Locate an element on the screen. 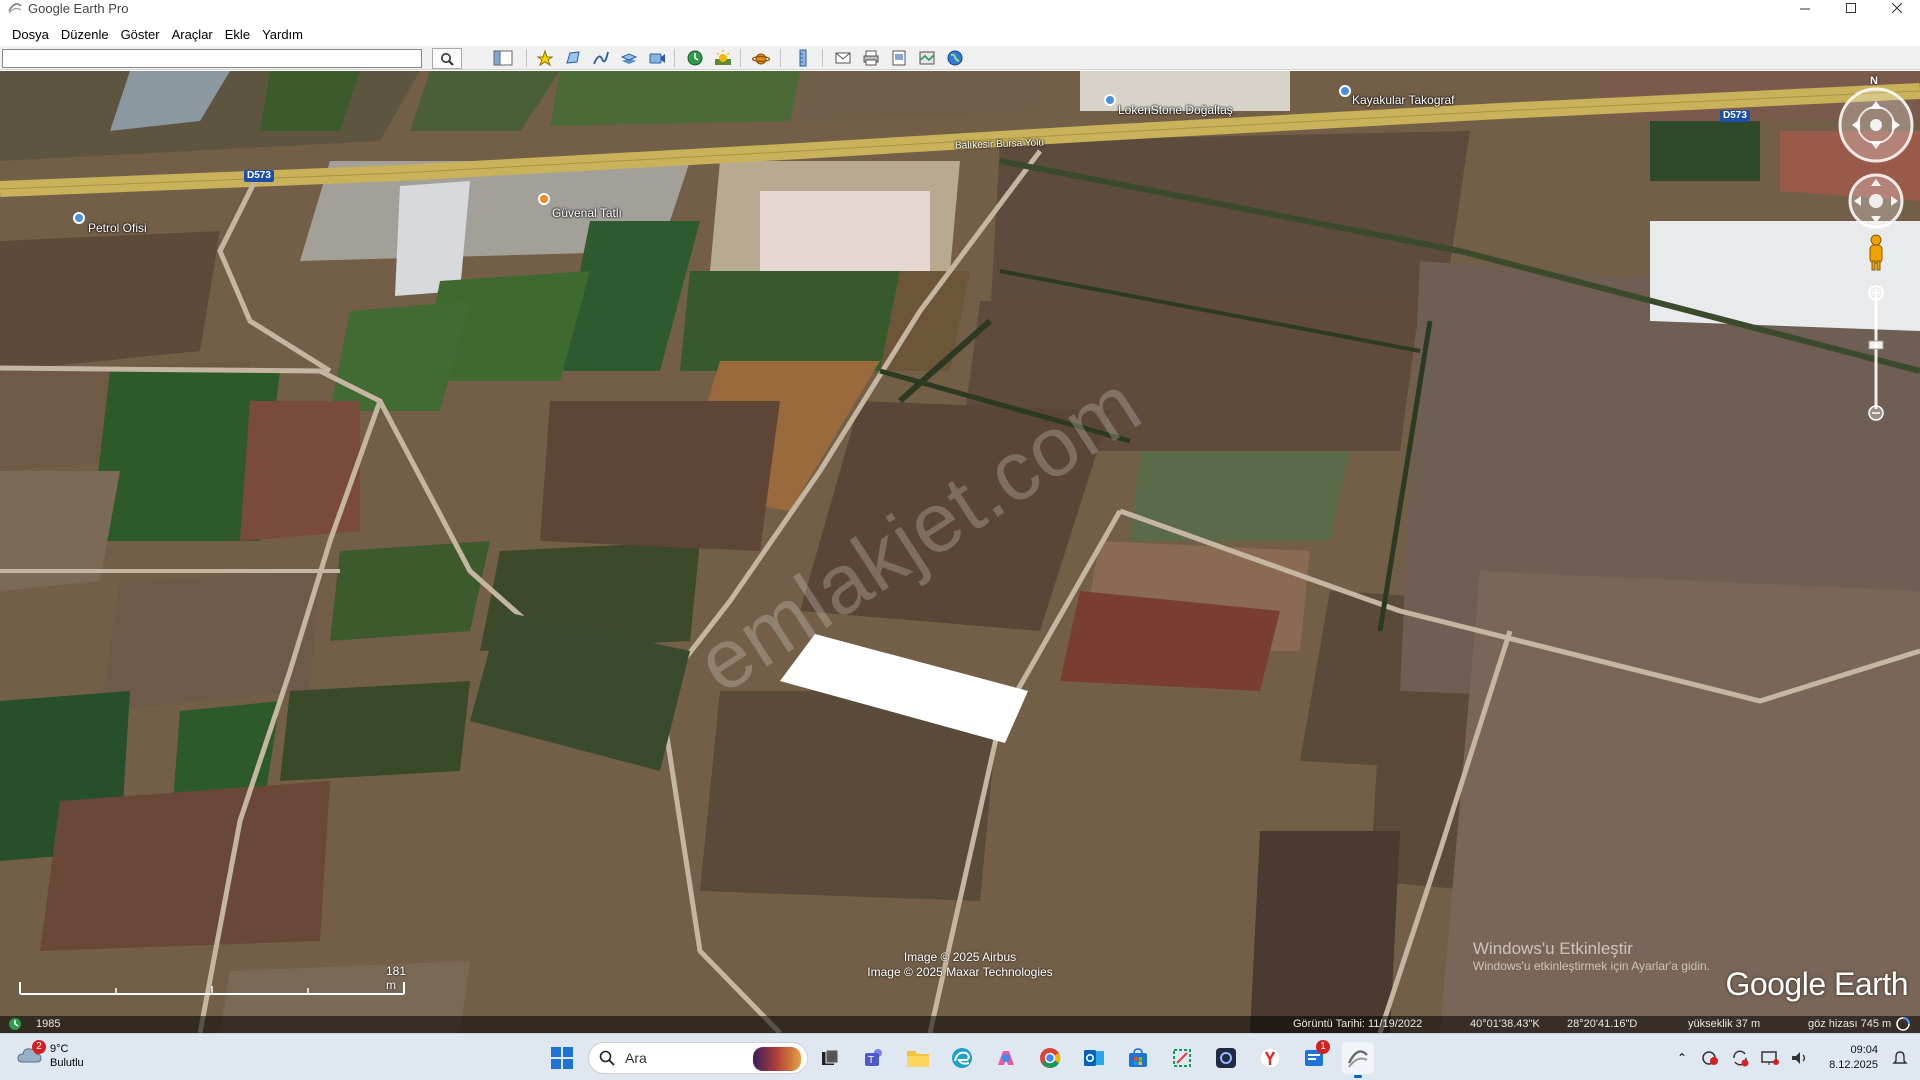 Image resolution: width=1920 pixels, height=1080 pixels. record-tour-icon is located at coordinates (657, 58).